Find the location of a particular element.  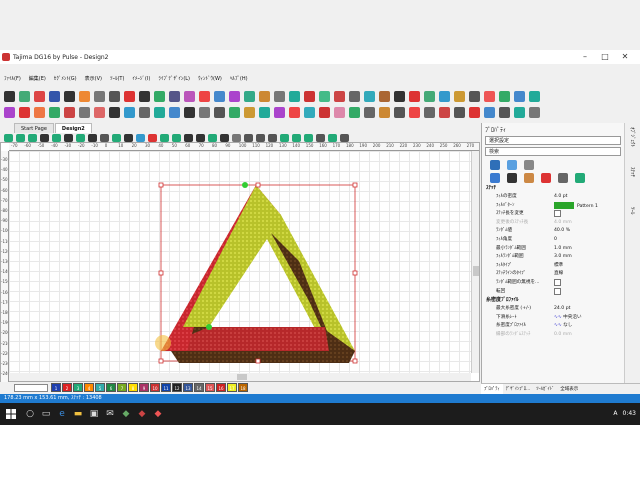

property-value: 24.0 pt is located at coordinates (589, 309).